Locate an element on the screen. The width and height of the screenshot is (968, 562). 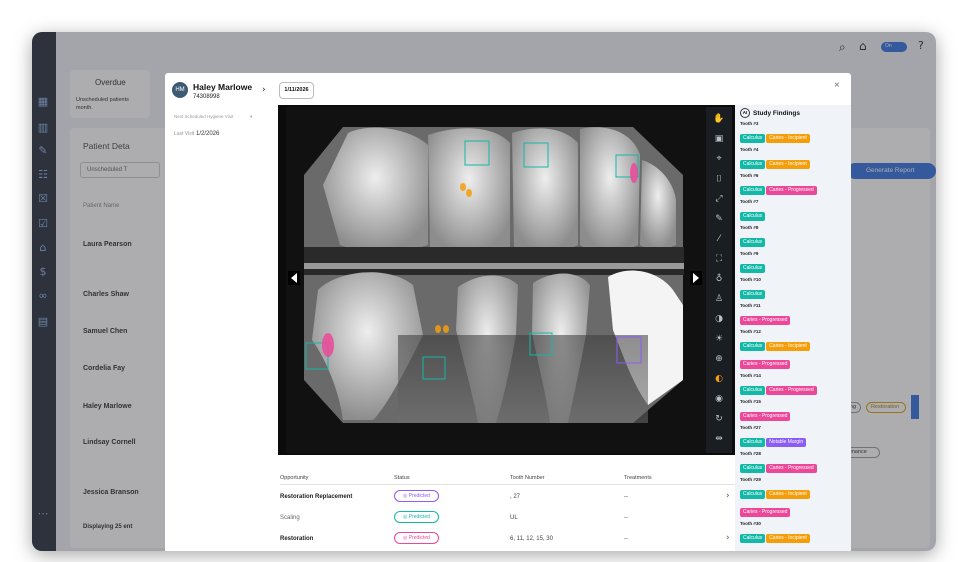
opportunity-name: Restoration Replacement is located at coordinates (316, 497).